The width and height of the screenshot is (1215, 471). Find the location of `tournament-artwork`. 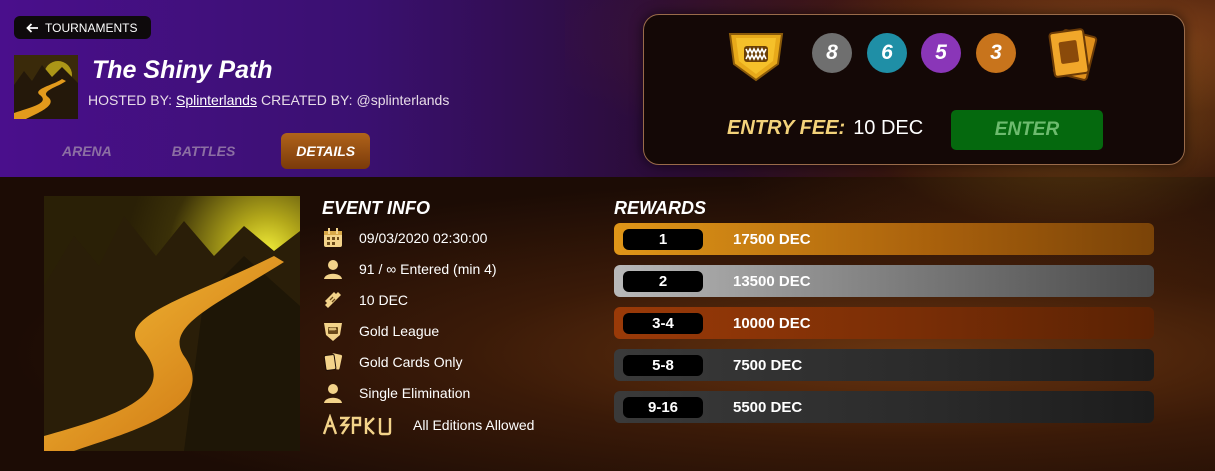

tournament-artwork is located at coordinates (172, 323).